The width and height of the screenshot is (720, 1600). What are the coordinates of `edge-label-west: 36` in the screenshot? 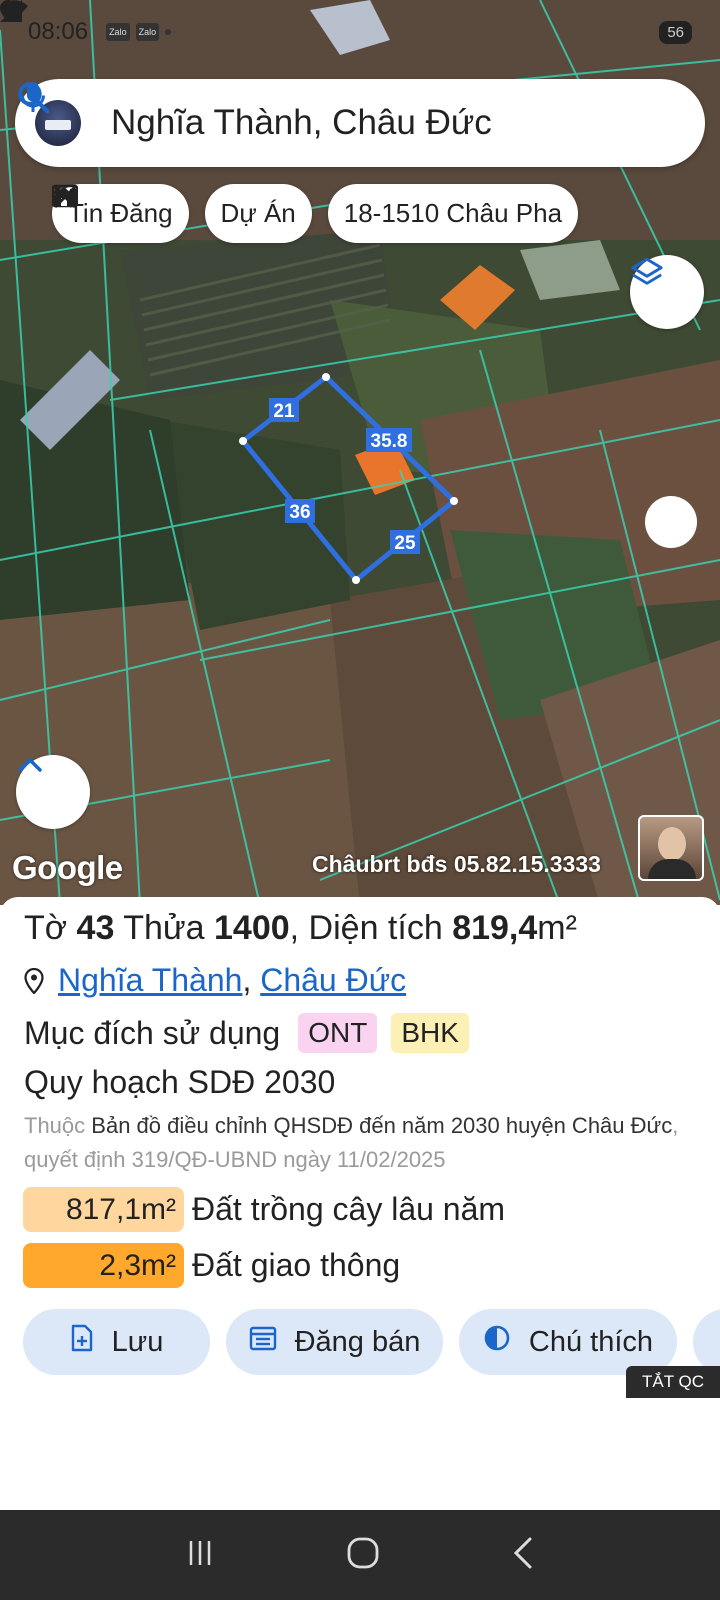 It's located at (299, 512).